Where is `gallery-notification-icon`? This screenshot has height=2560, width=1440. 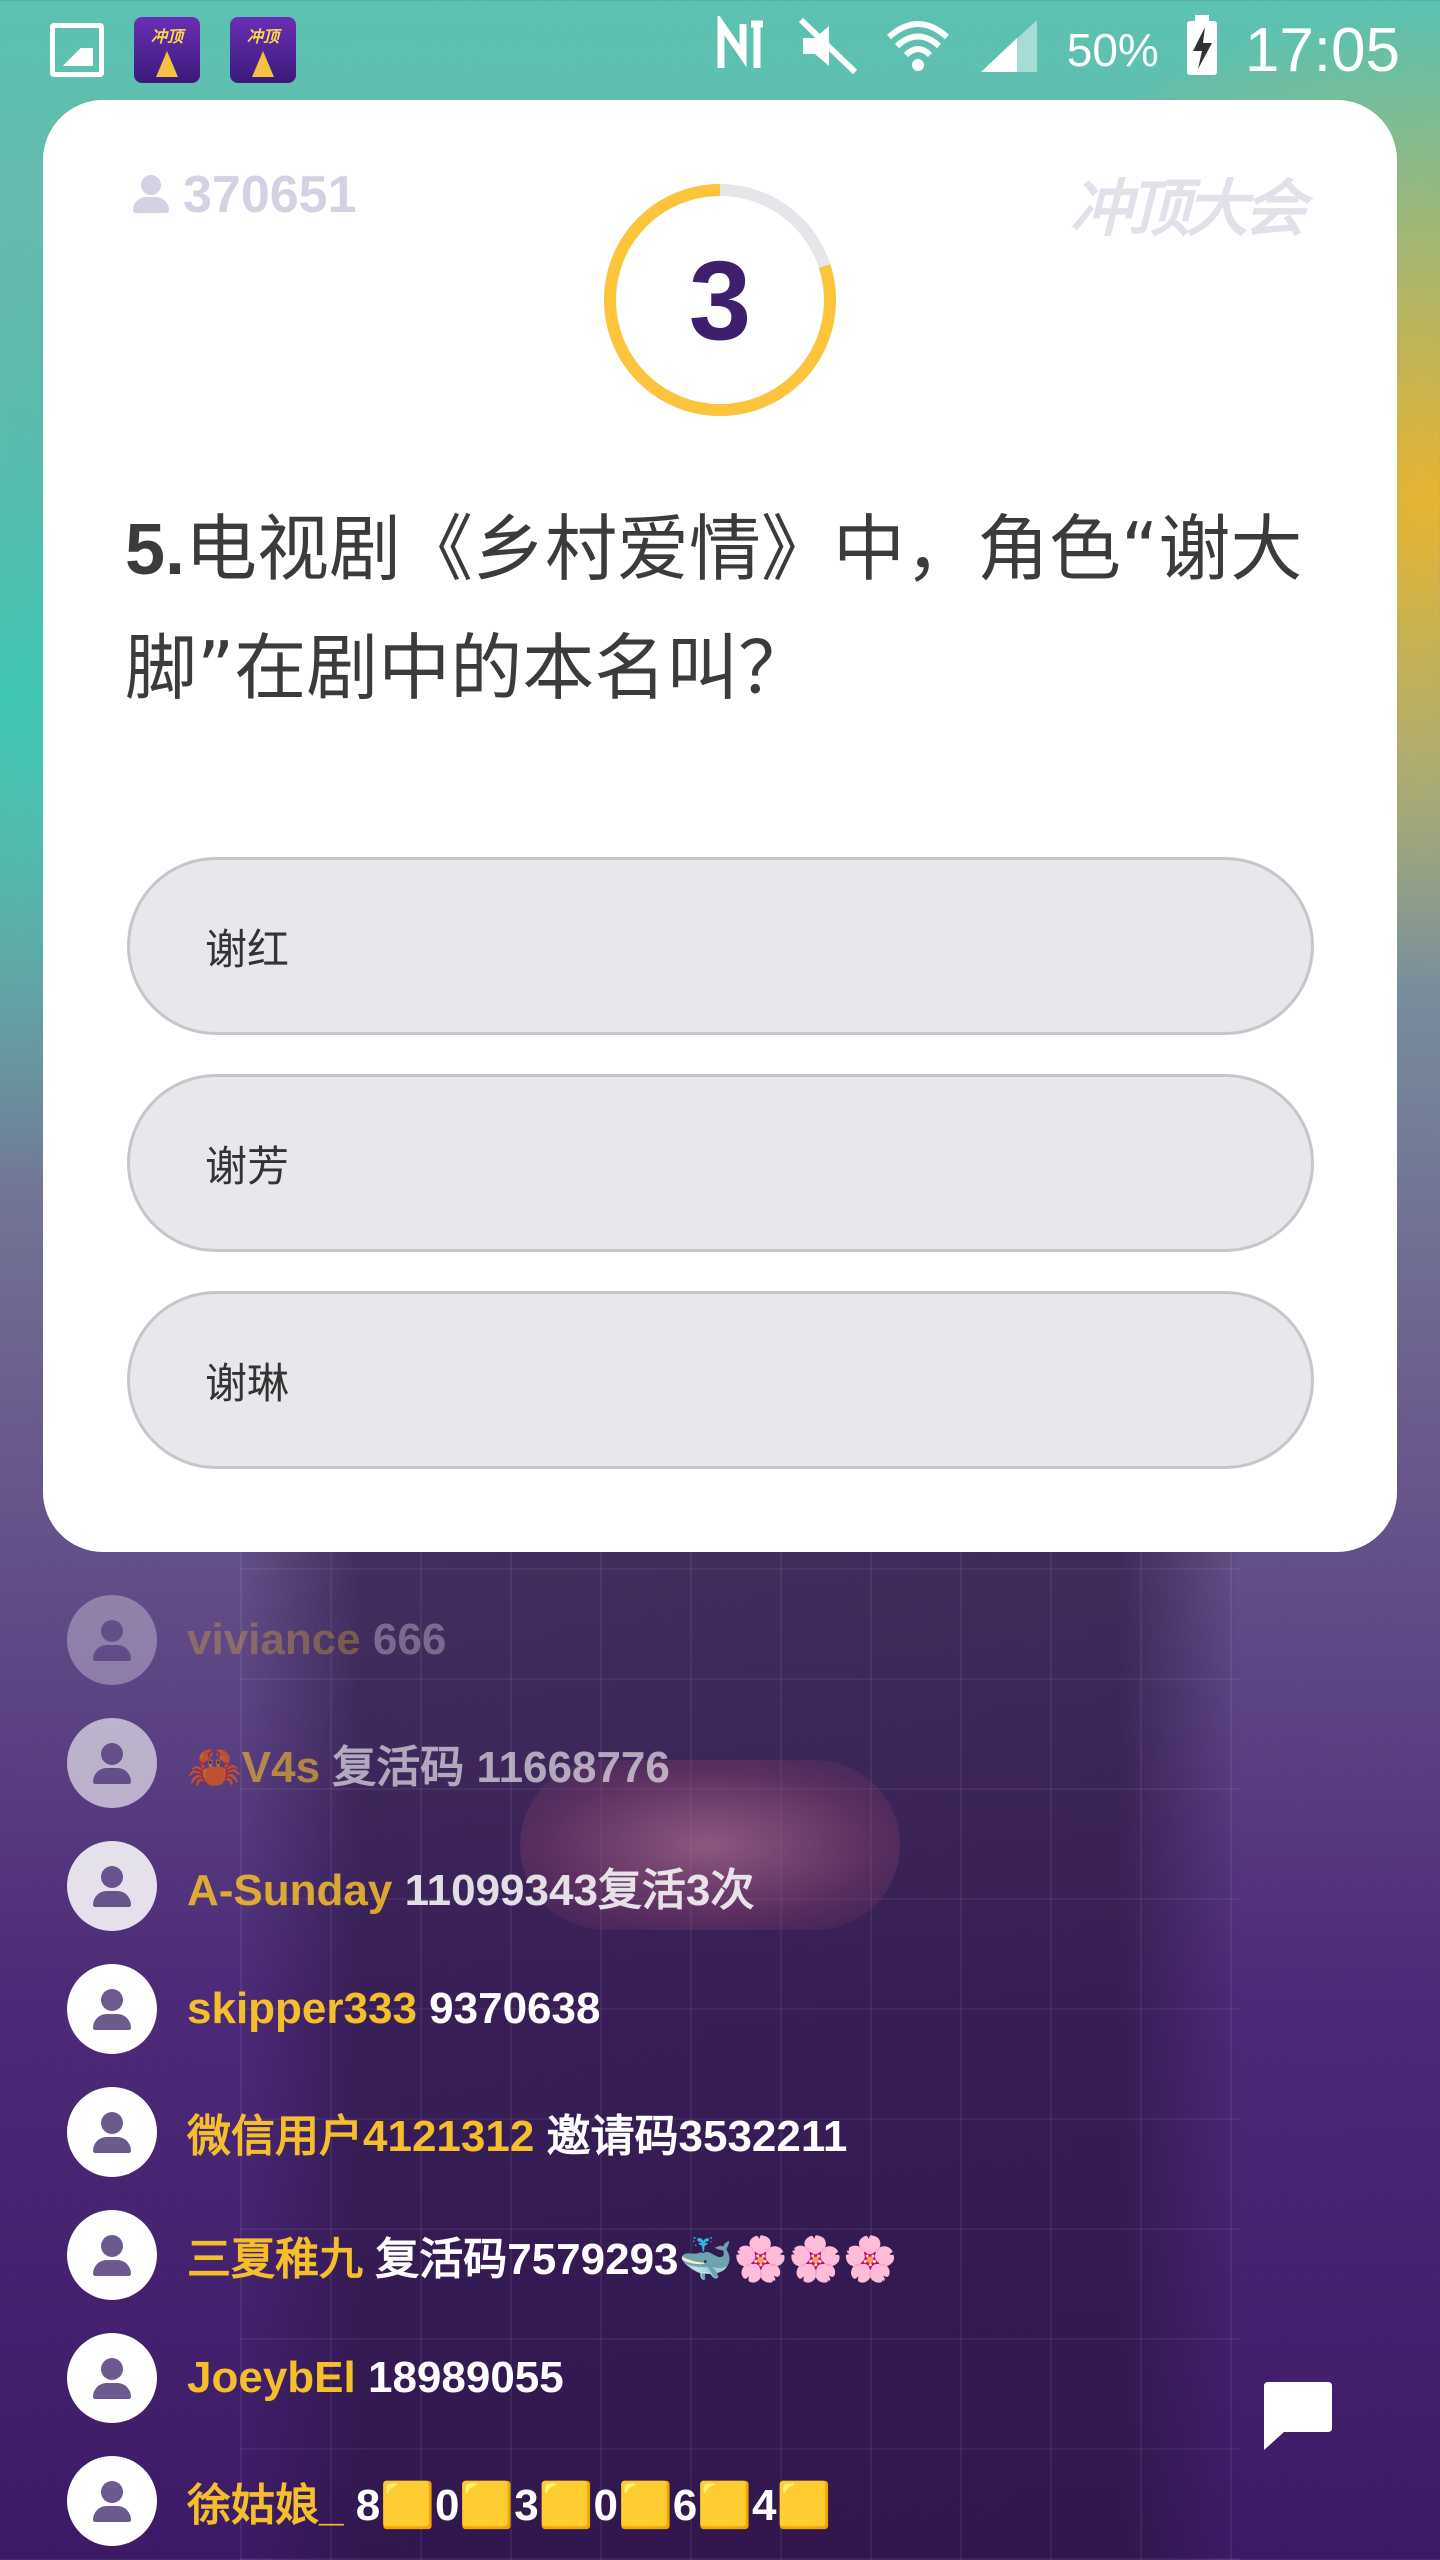 gallery-notification-icon is located at coordinates (77, 50).